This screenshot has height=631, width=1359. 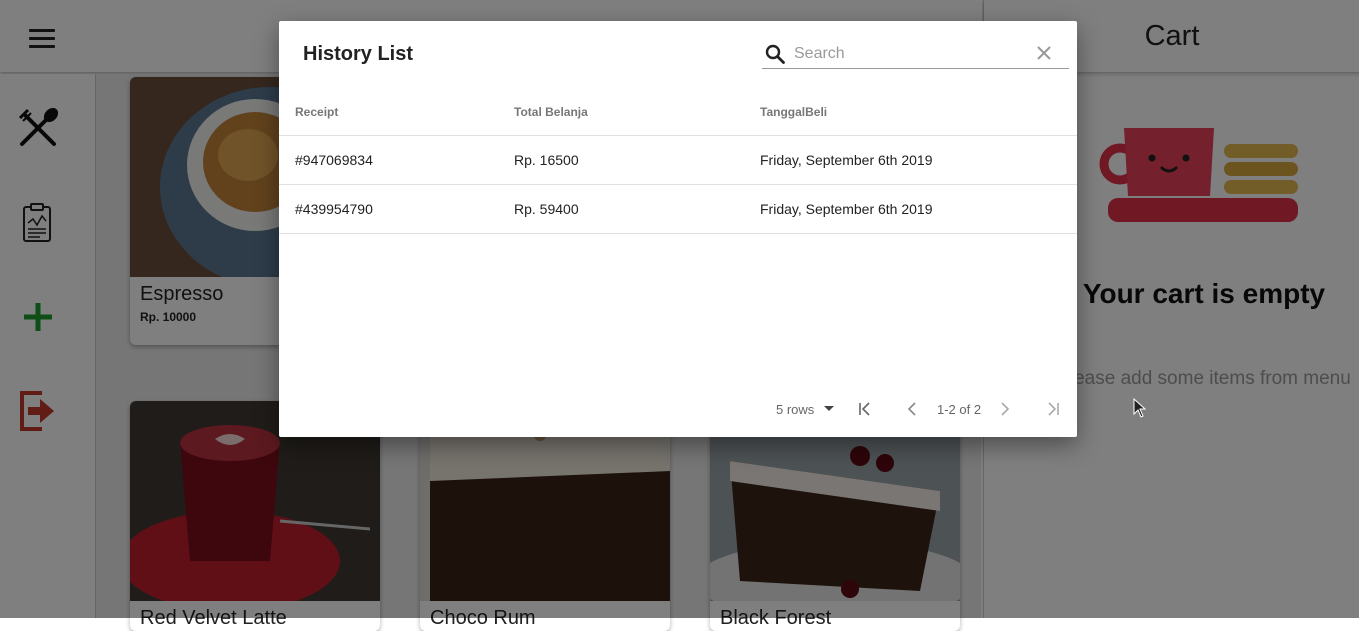 I want to click on history-title: History List, so click(x=358, y=54).